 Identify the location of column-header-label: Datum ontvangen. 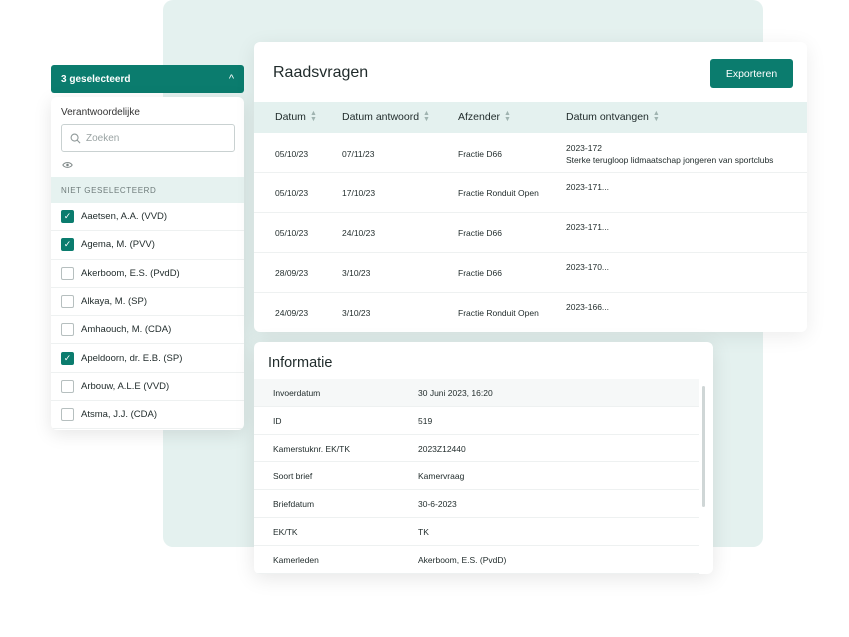
(607, 117).